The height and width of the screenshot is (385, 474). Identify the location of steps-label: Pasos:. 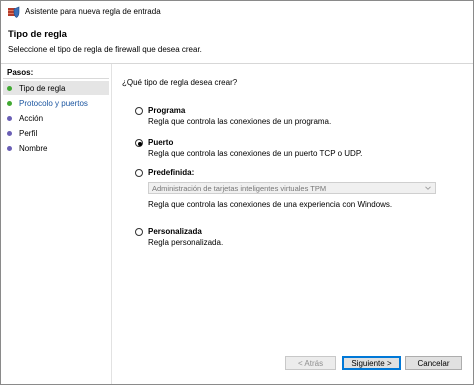
(20, 72).